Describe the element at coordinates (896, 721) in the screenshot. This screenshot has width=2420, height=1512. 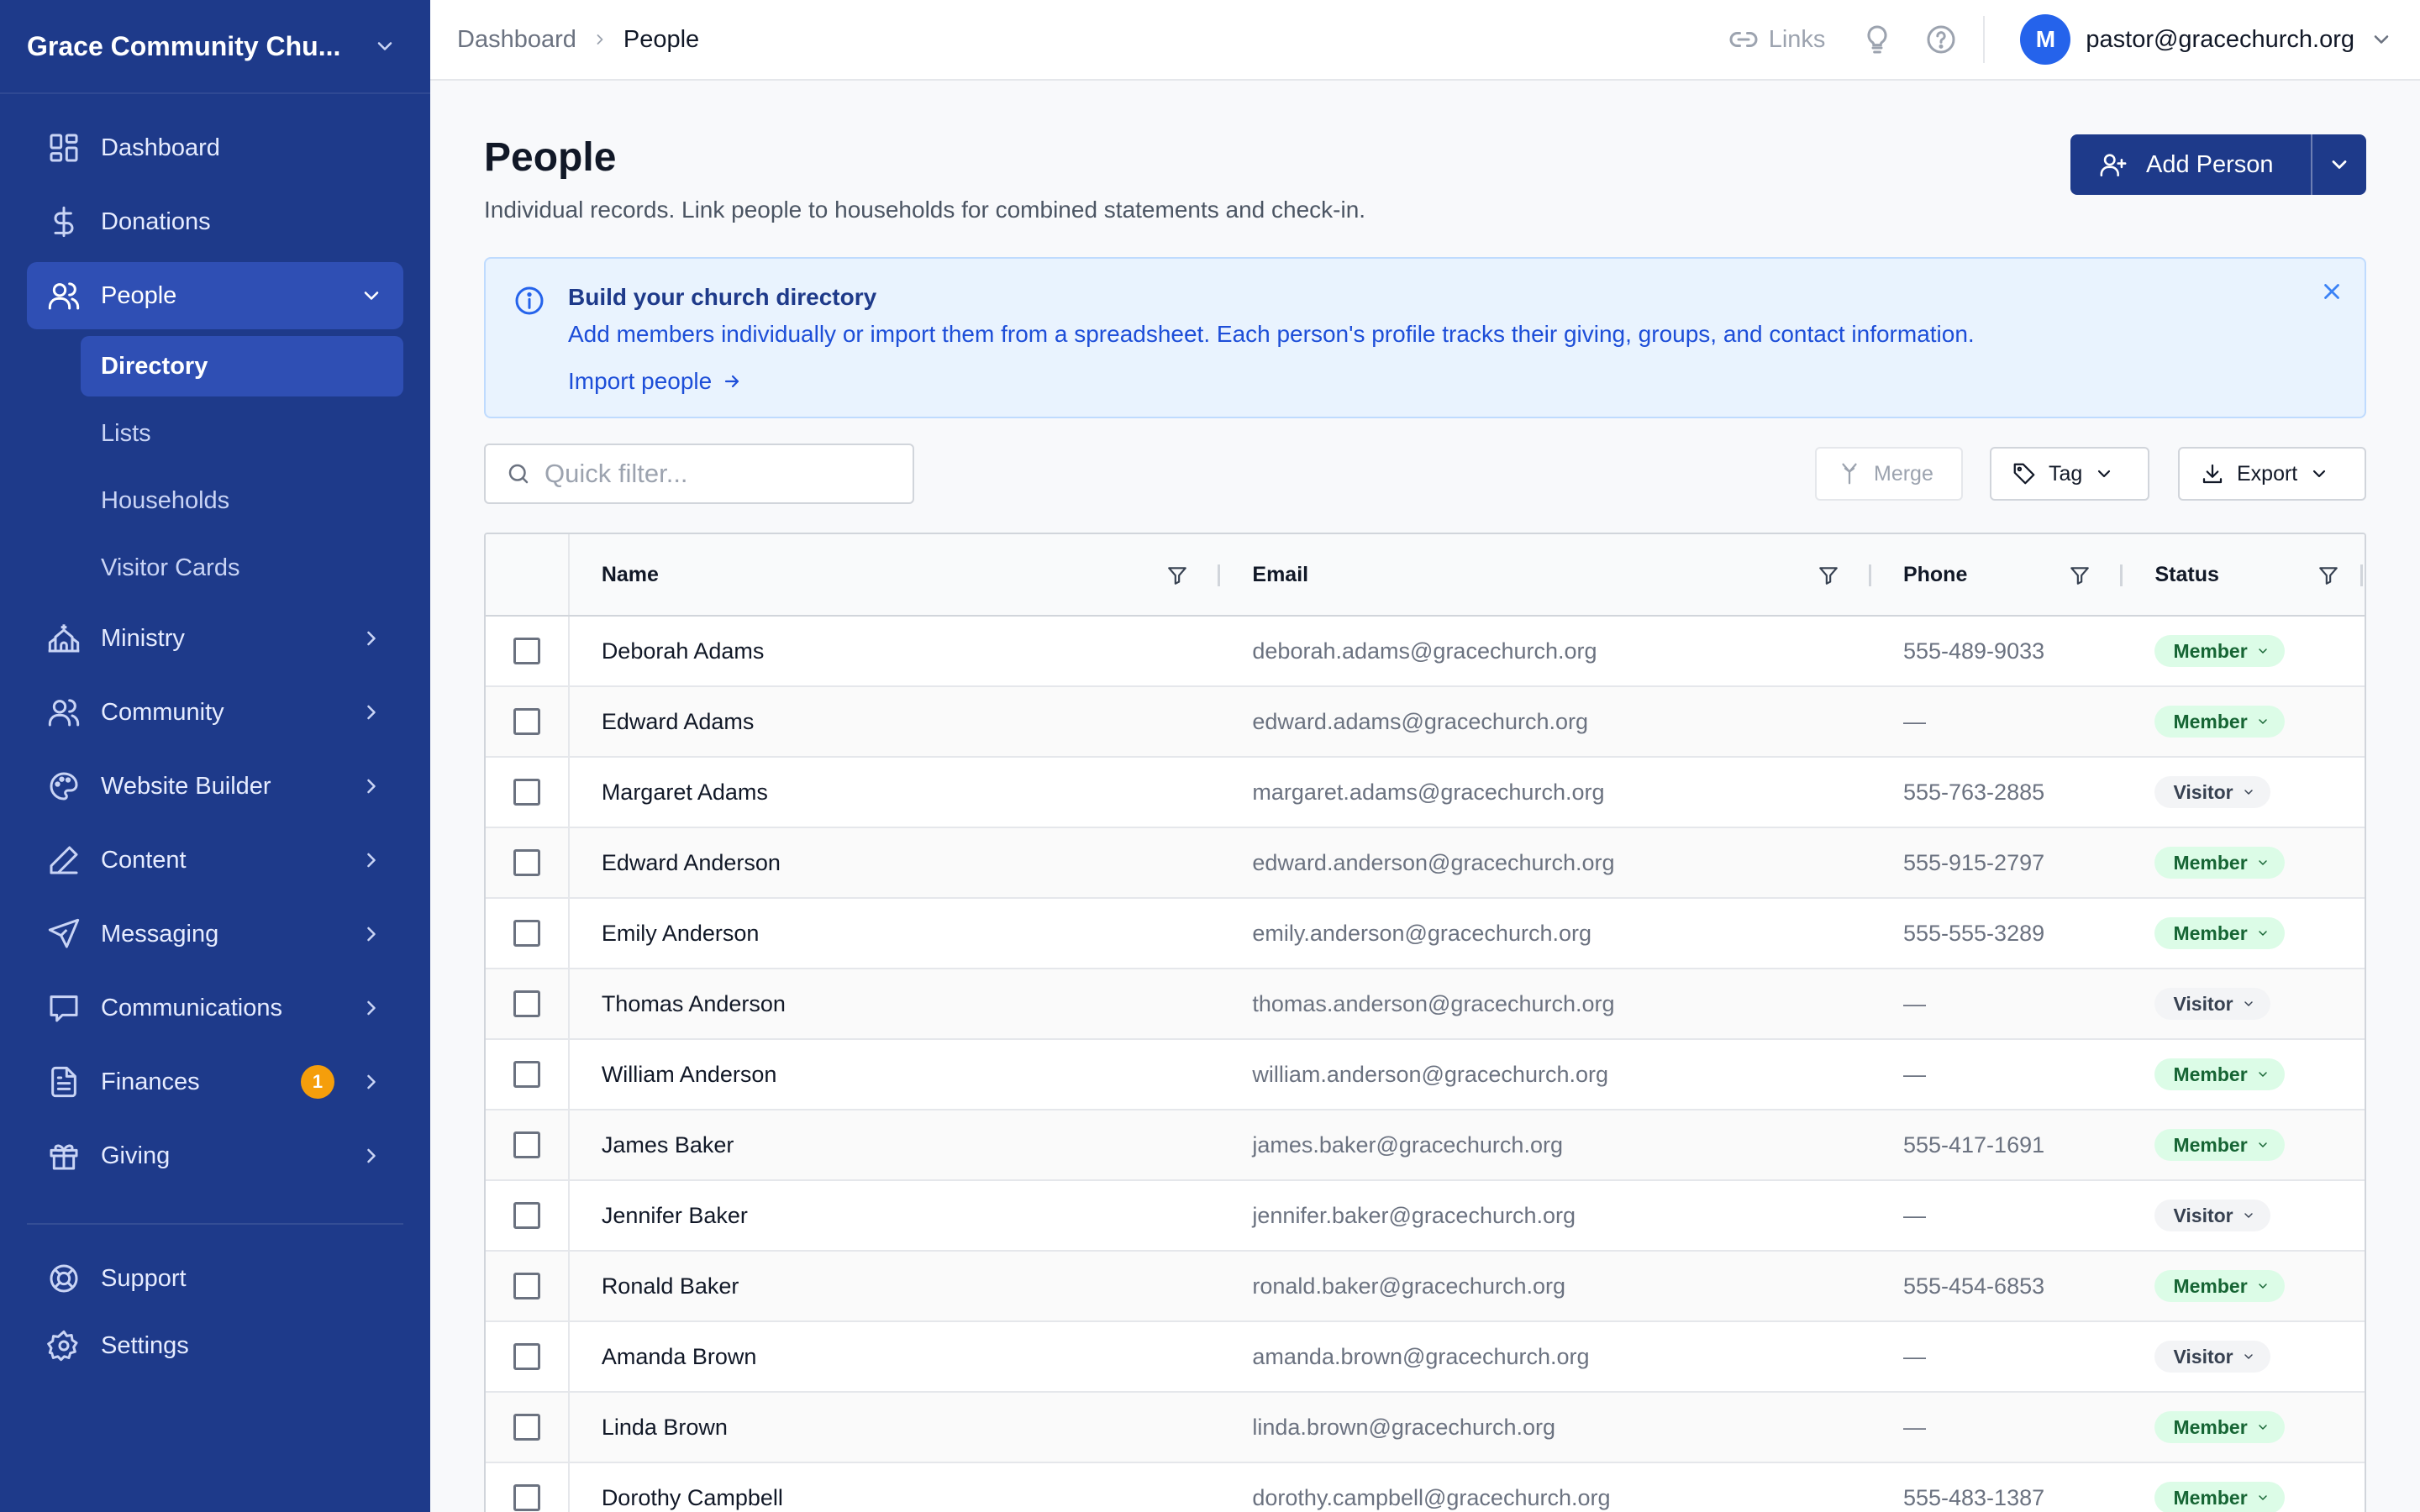
I see `cell-name: Edward Adams` at that location.